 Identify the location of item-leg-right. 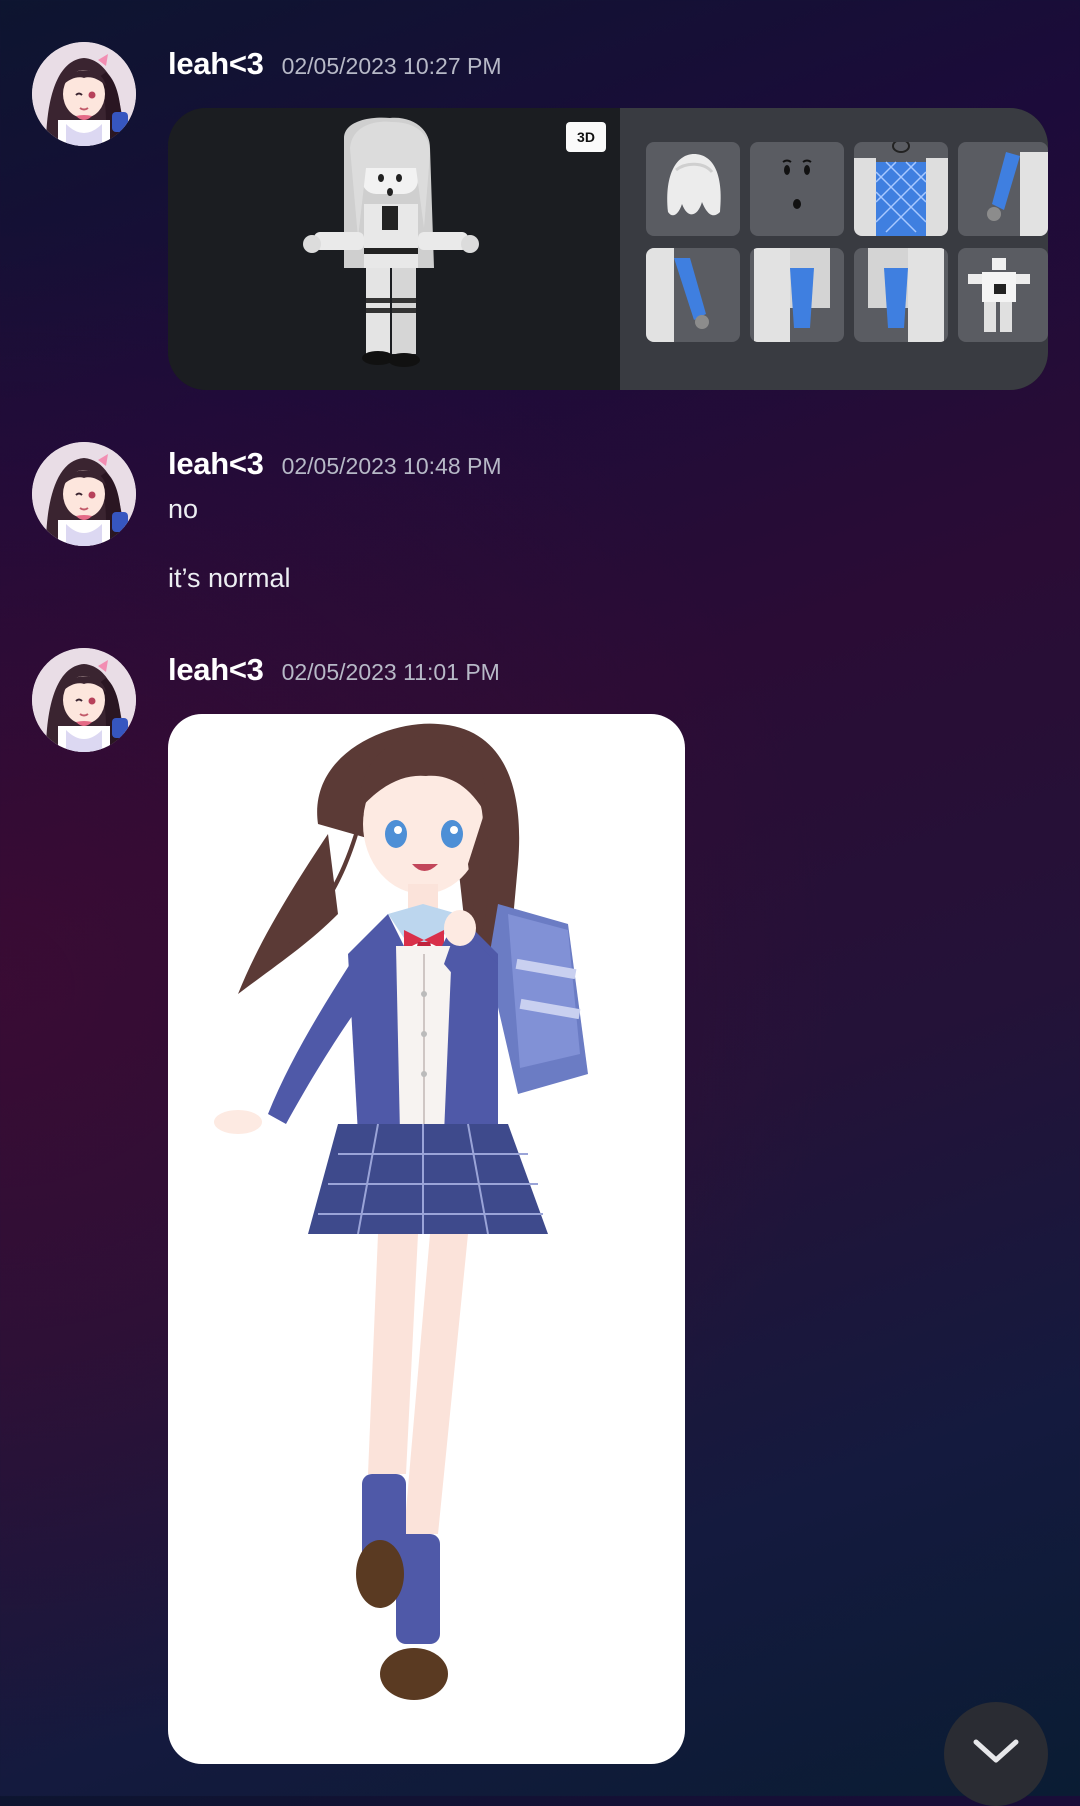
(901, 295).